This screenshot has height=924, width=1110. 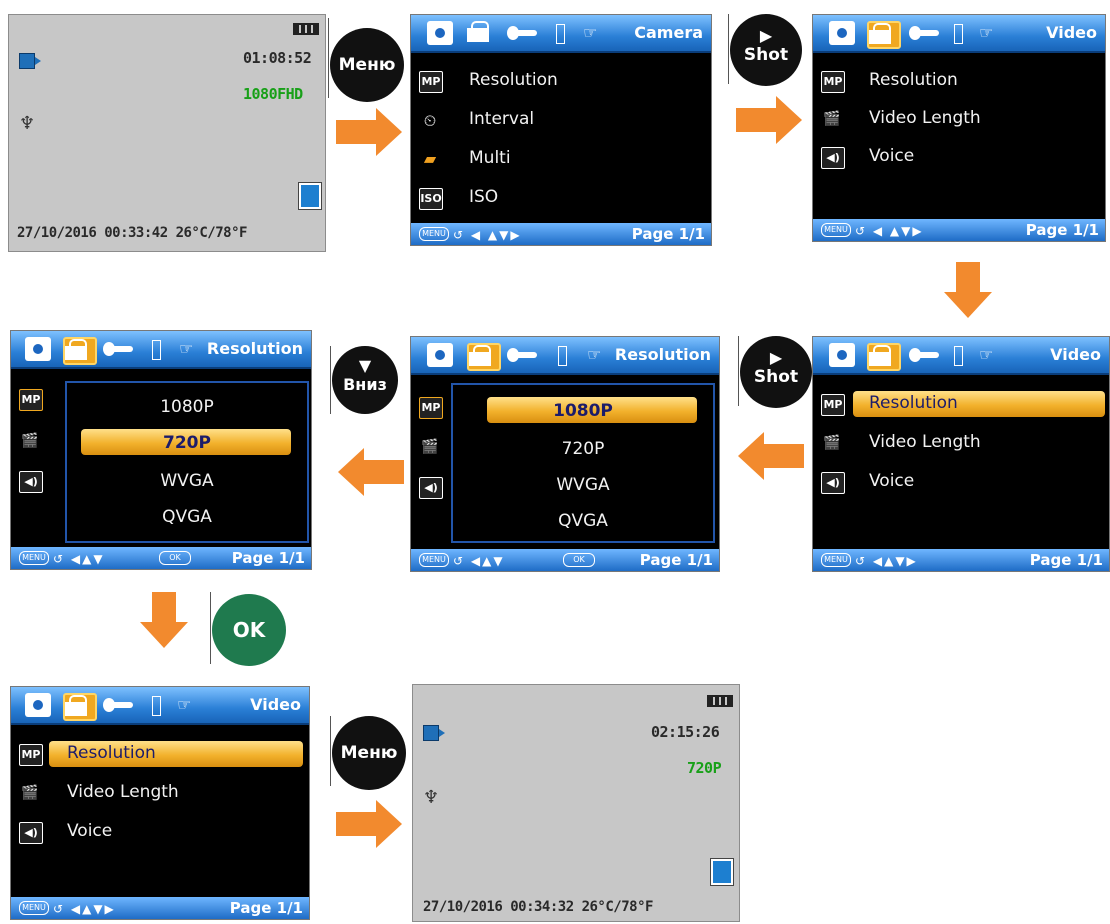 I want to click on sd-card-icon, so click(x=310, y=196).